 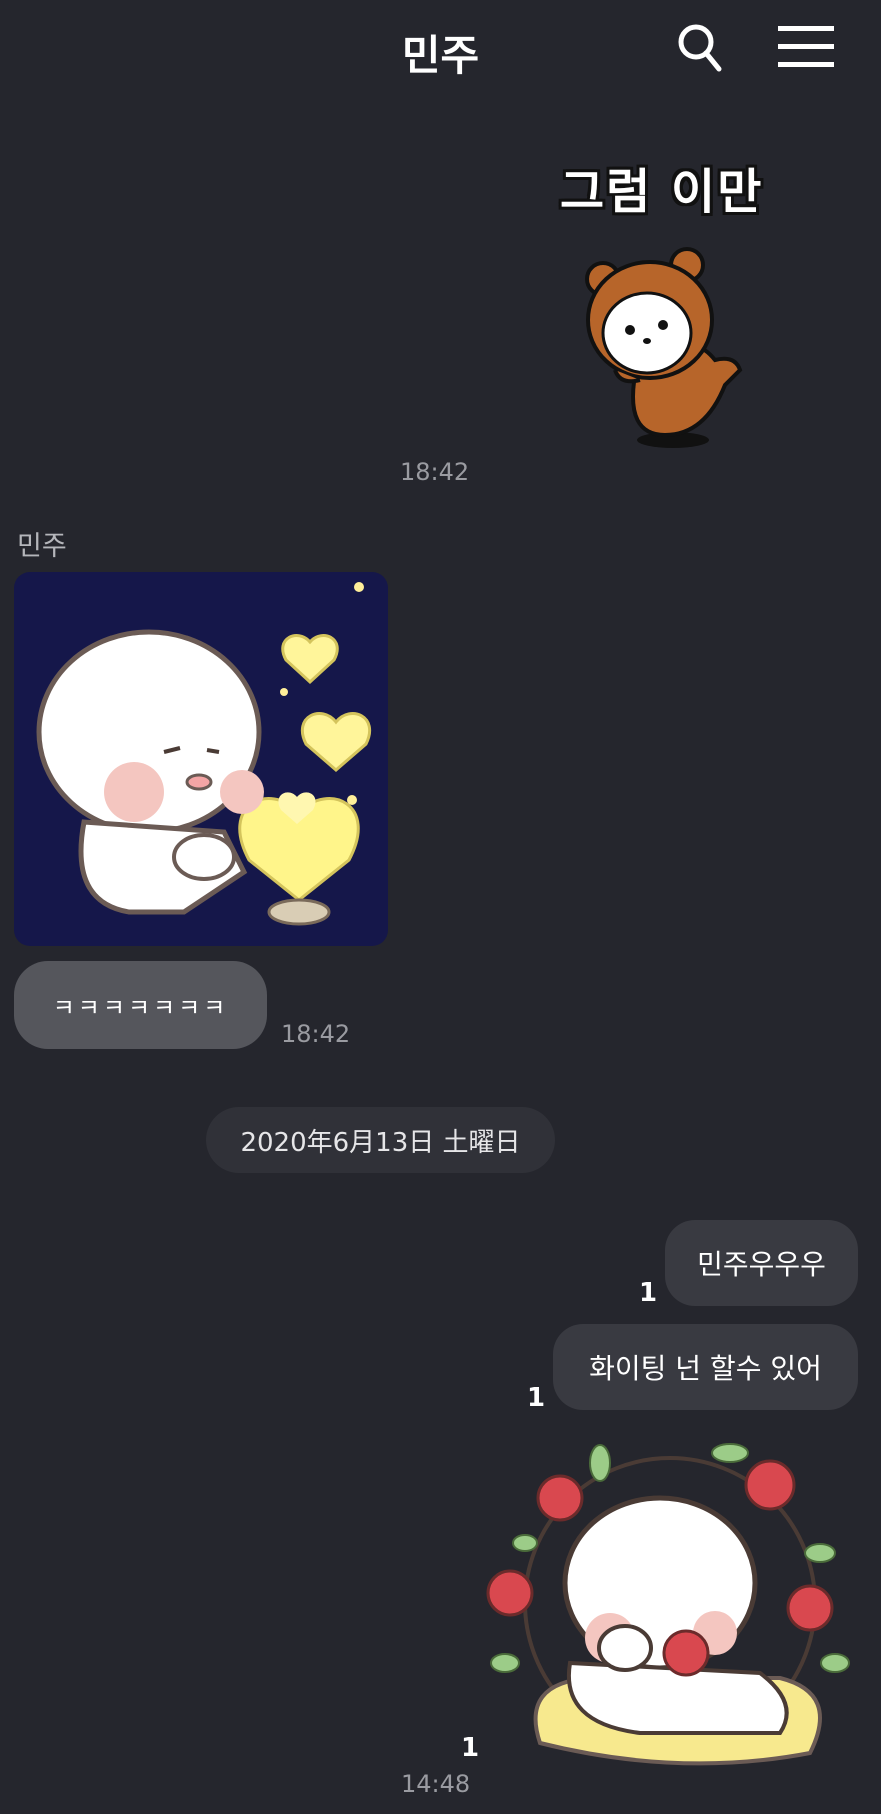 I want to click on date-divider: 2020年6月13日 土曜日, so click(x=380, y=1140).